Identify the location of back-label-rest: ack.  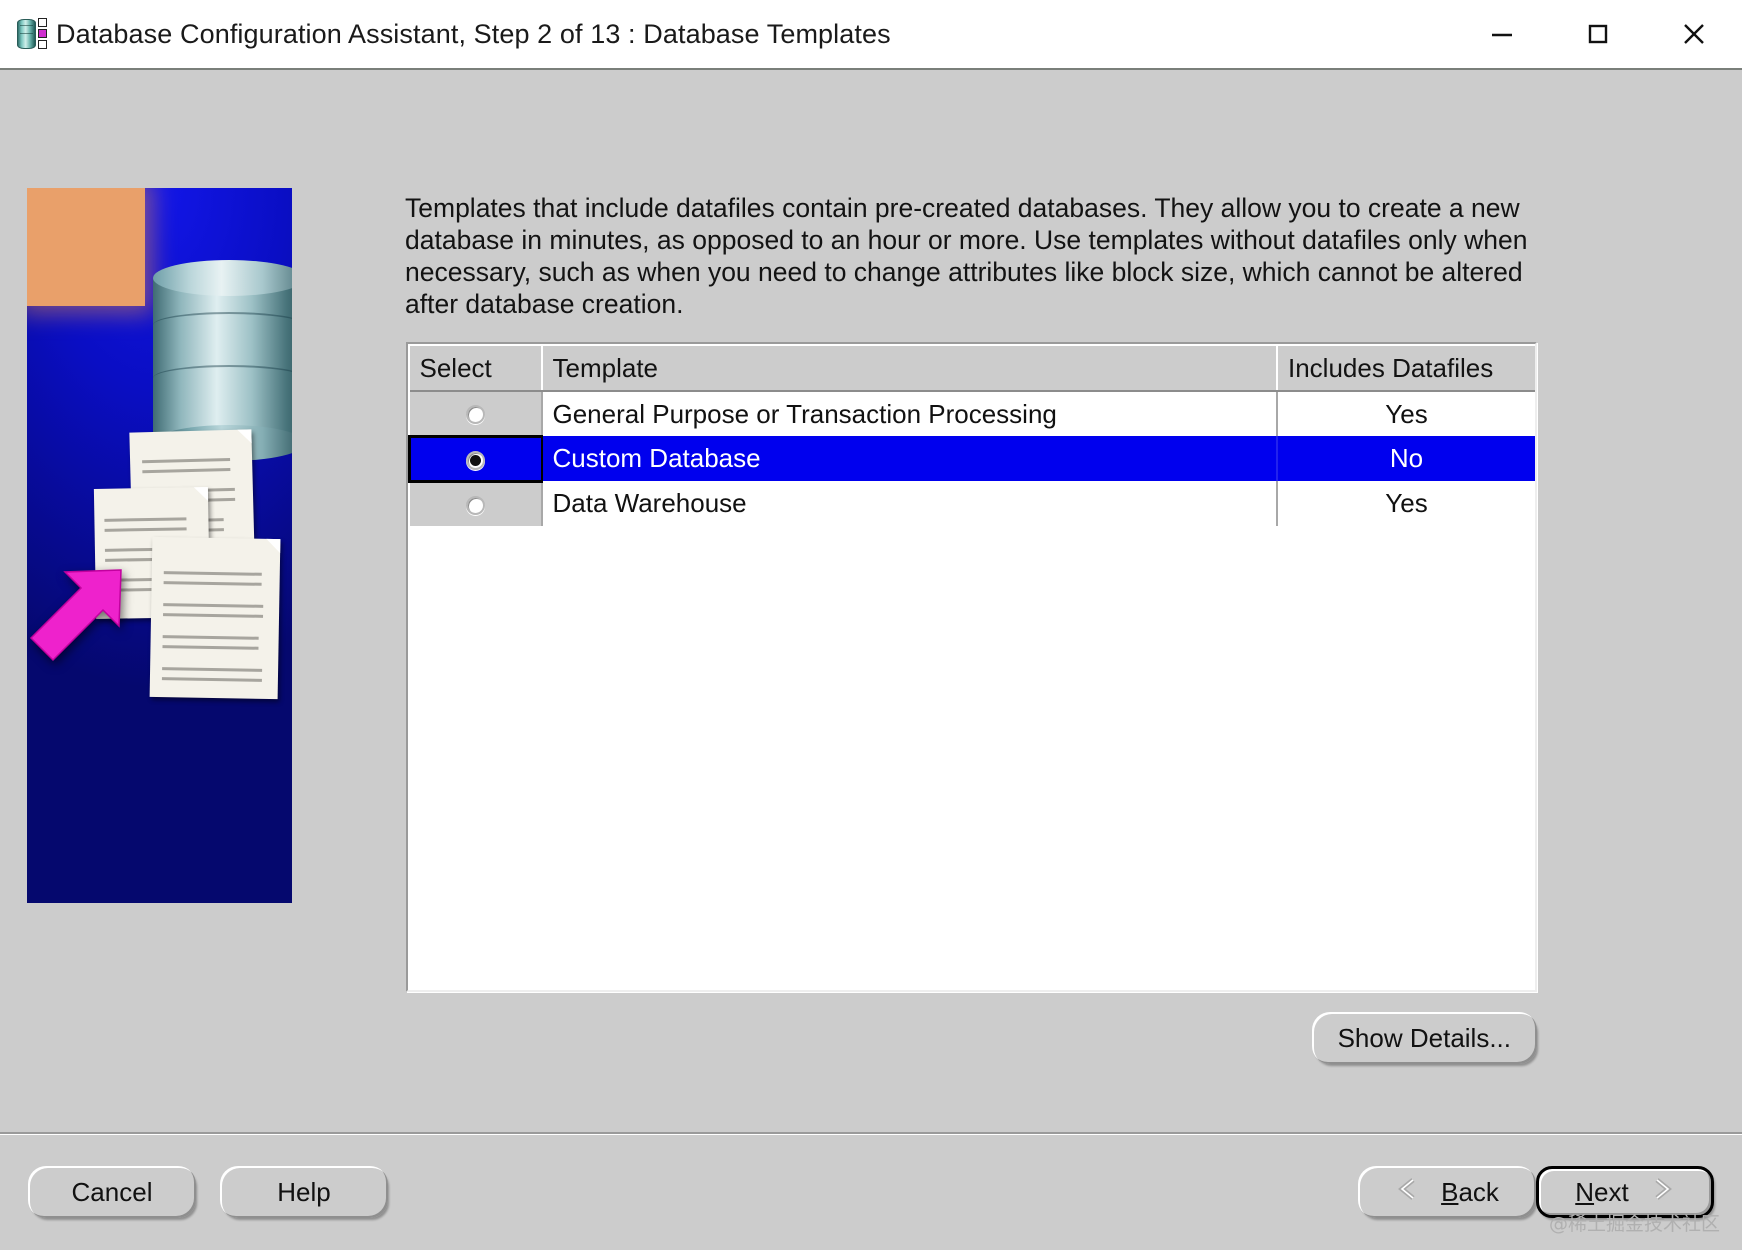
(1478, 1191).